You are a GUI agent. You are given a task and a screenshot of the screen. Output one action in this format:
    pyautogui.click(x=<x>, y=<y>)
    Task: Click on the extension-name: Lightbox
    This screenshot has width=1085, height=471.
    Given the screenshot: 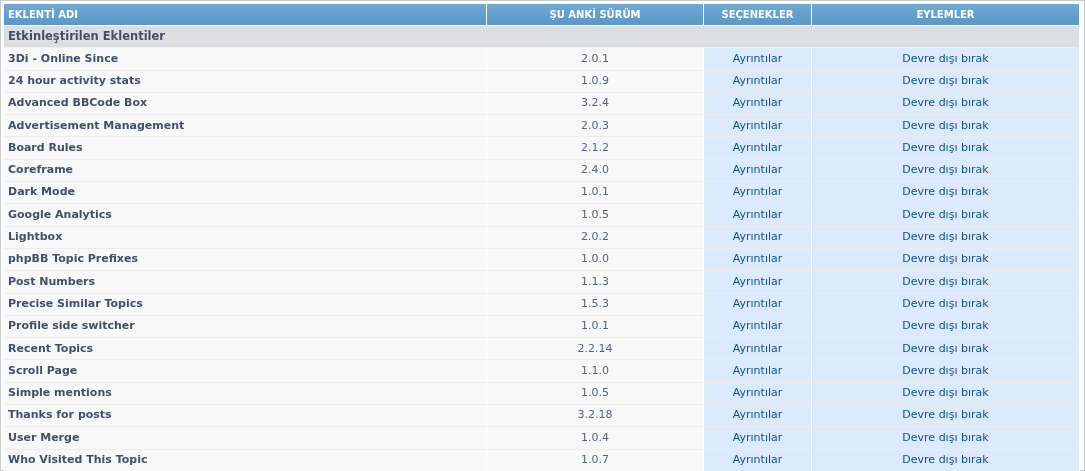 What is the action you would take?
    pyautogui.click(x=245, y=237)
    